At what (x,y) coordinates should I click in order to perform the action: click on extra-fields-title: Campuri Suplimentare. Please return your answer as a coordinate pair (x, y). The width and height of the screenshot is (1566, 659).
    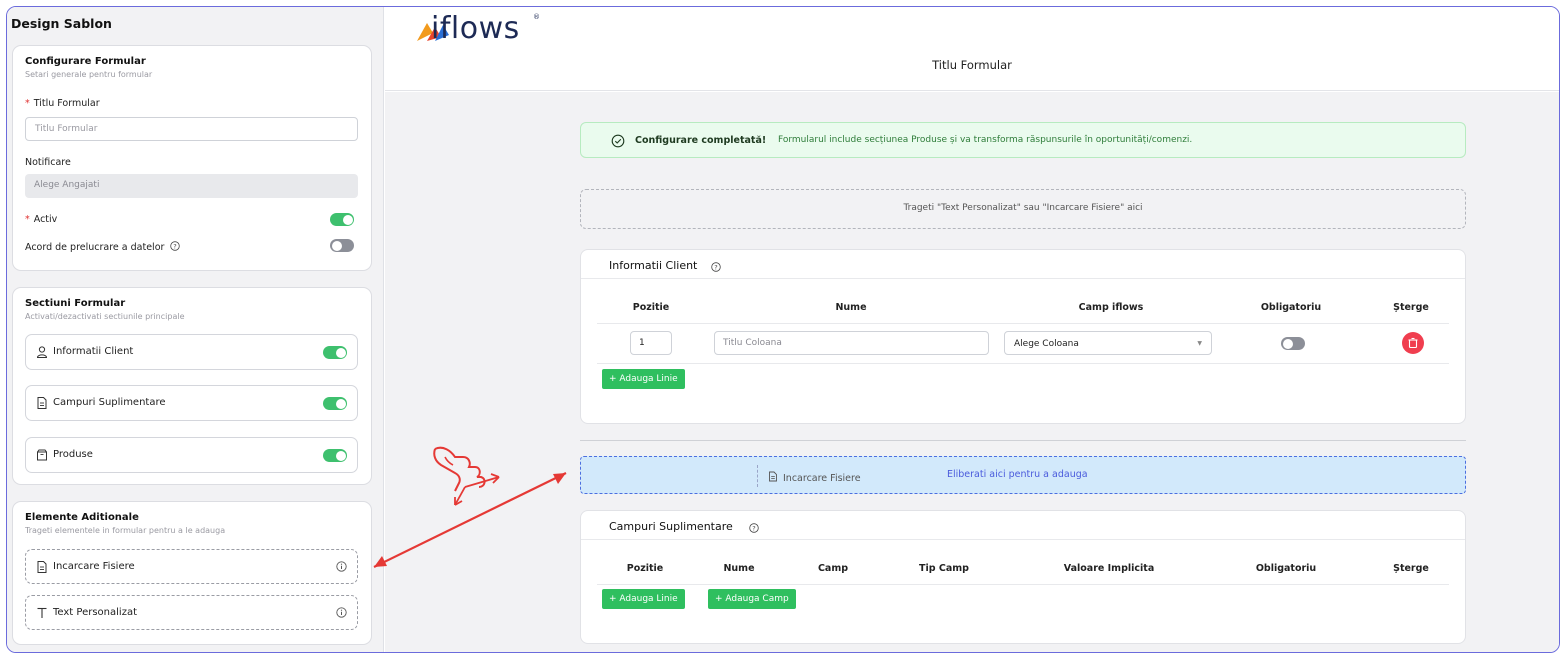
    Looking at the image, I should click on (671, 526).